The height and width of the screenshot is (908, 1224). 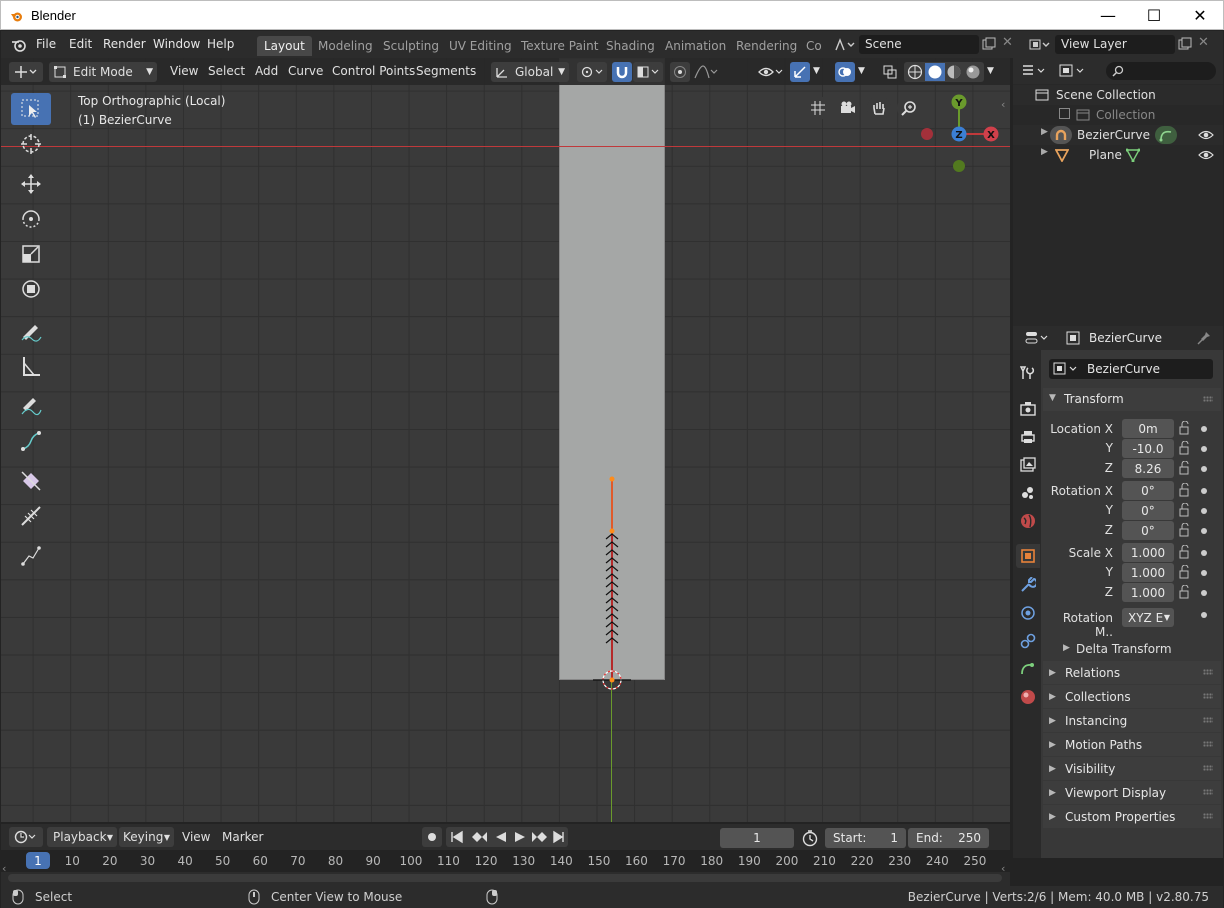 What do you see at coordinates (1028, 669) in the screenshot?
I see `tab-curve-data` at bounding box center [1028, 669].